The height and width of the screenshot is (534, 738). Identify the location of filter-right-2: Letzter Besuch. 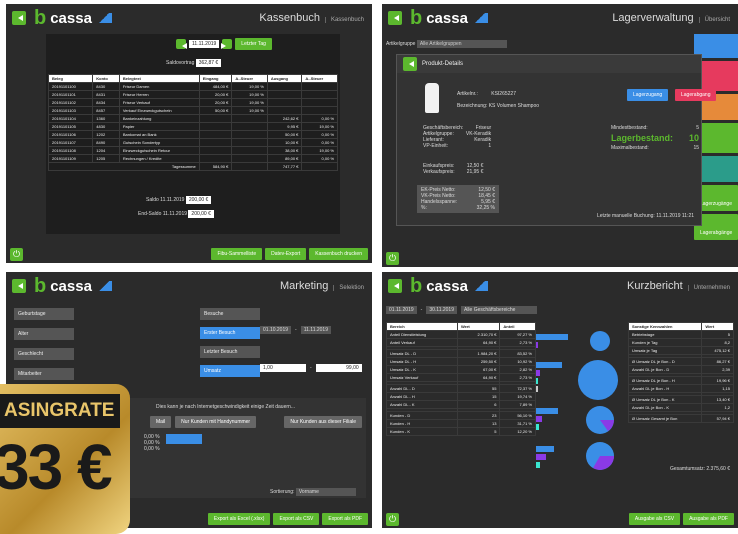
(230, 352).